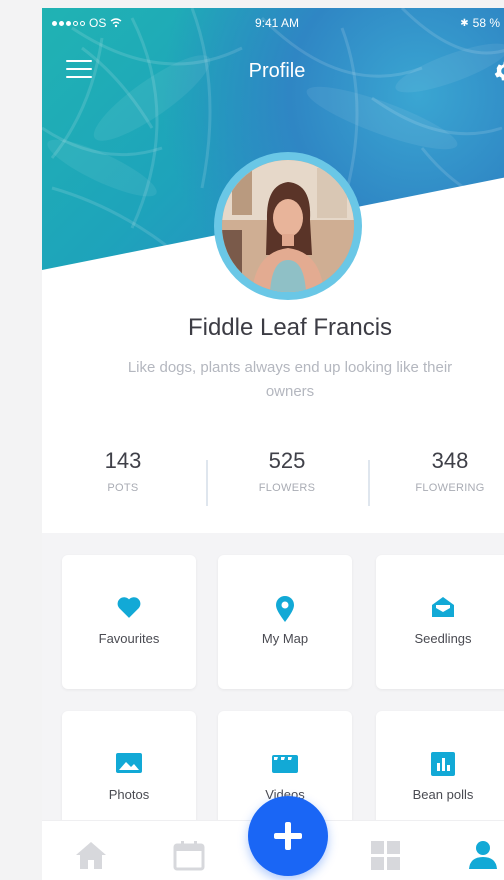 The width and height of the screenshot is (504, 880). I want to click on stat-label: FLOWERS, so click(287, 488).